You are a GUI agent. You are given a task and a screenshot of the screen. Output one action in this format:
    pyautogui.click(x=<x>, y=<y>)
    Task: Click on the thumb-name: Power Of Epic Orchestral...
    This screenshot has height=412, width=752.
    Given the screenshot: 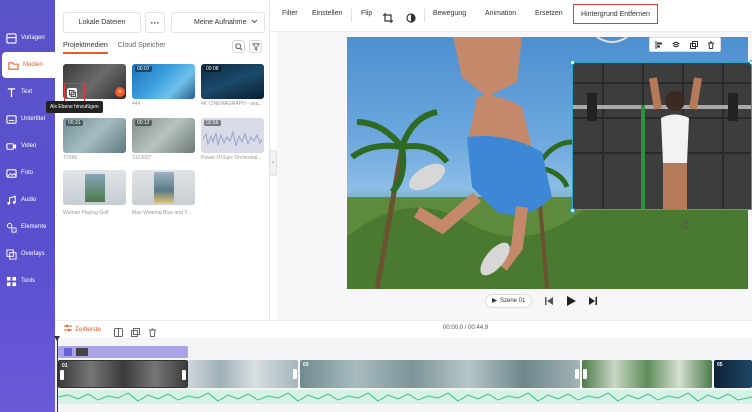 What is the action you would take?
    pyautogui.click(x=231, y=158)
    